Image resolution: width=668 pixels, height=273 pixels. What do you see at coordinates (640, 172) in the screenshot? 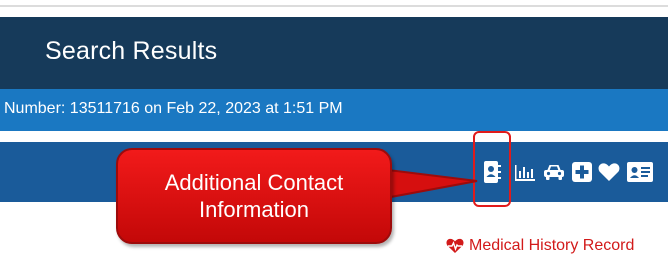
I see `id-card-icon` at bounding box center [640, 172].